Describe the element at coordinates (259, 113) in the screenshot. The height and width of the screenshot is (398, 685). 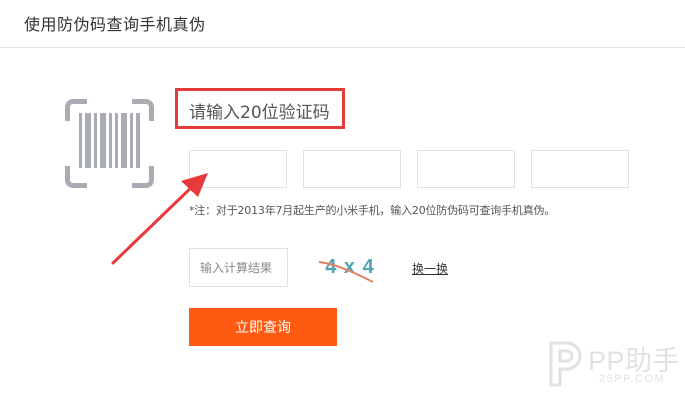
I see `verification-code-prompt: 请输入20位验证码` at that location.